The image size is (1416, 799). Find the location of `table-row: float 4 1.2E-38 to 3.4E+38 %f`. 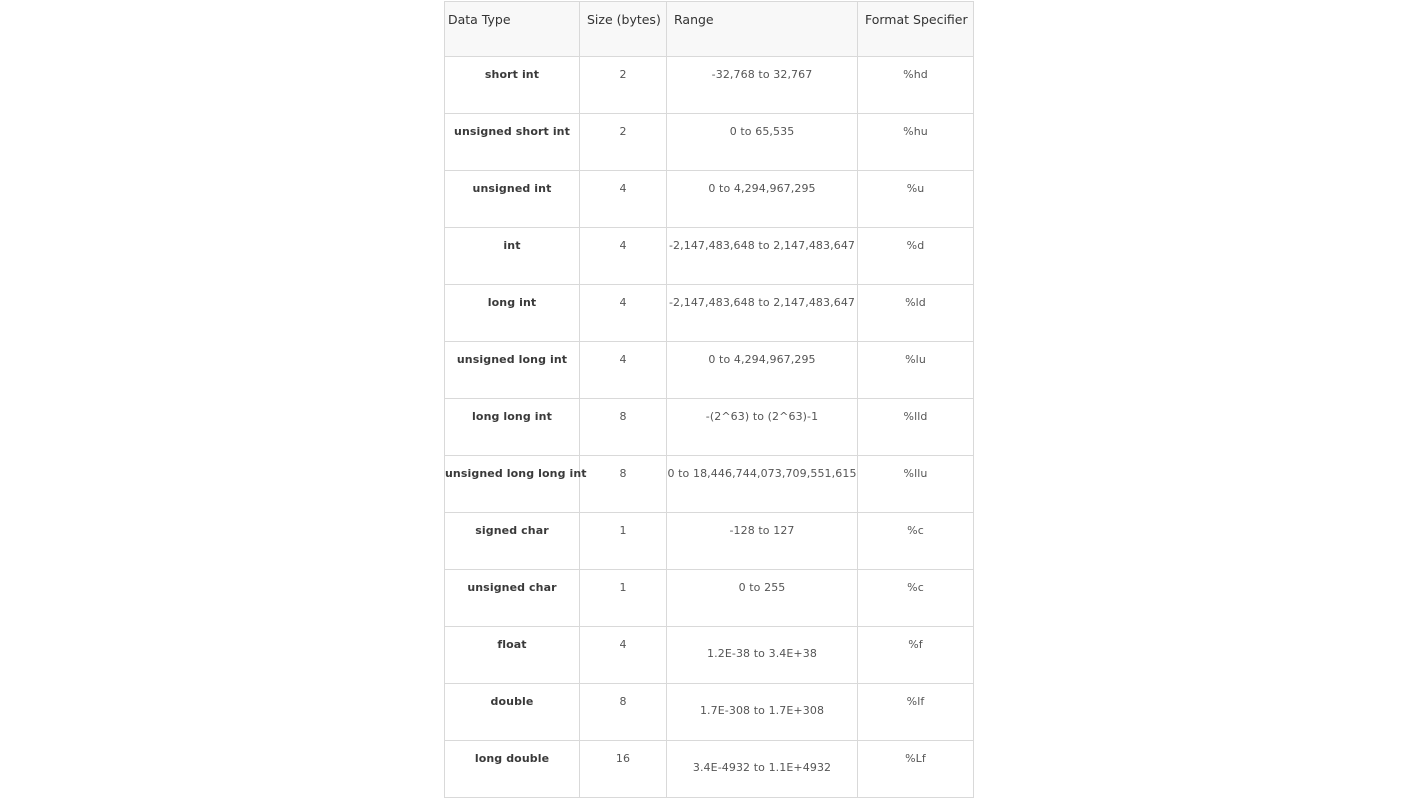

table-row: float 4 1.2E-38 to 3.4E+38 %f is located at coordinates (709, 655).